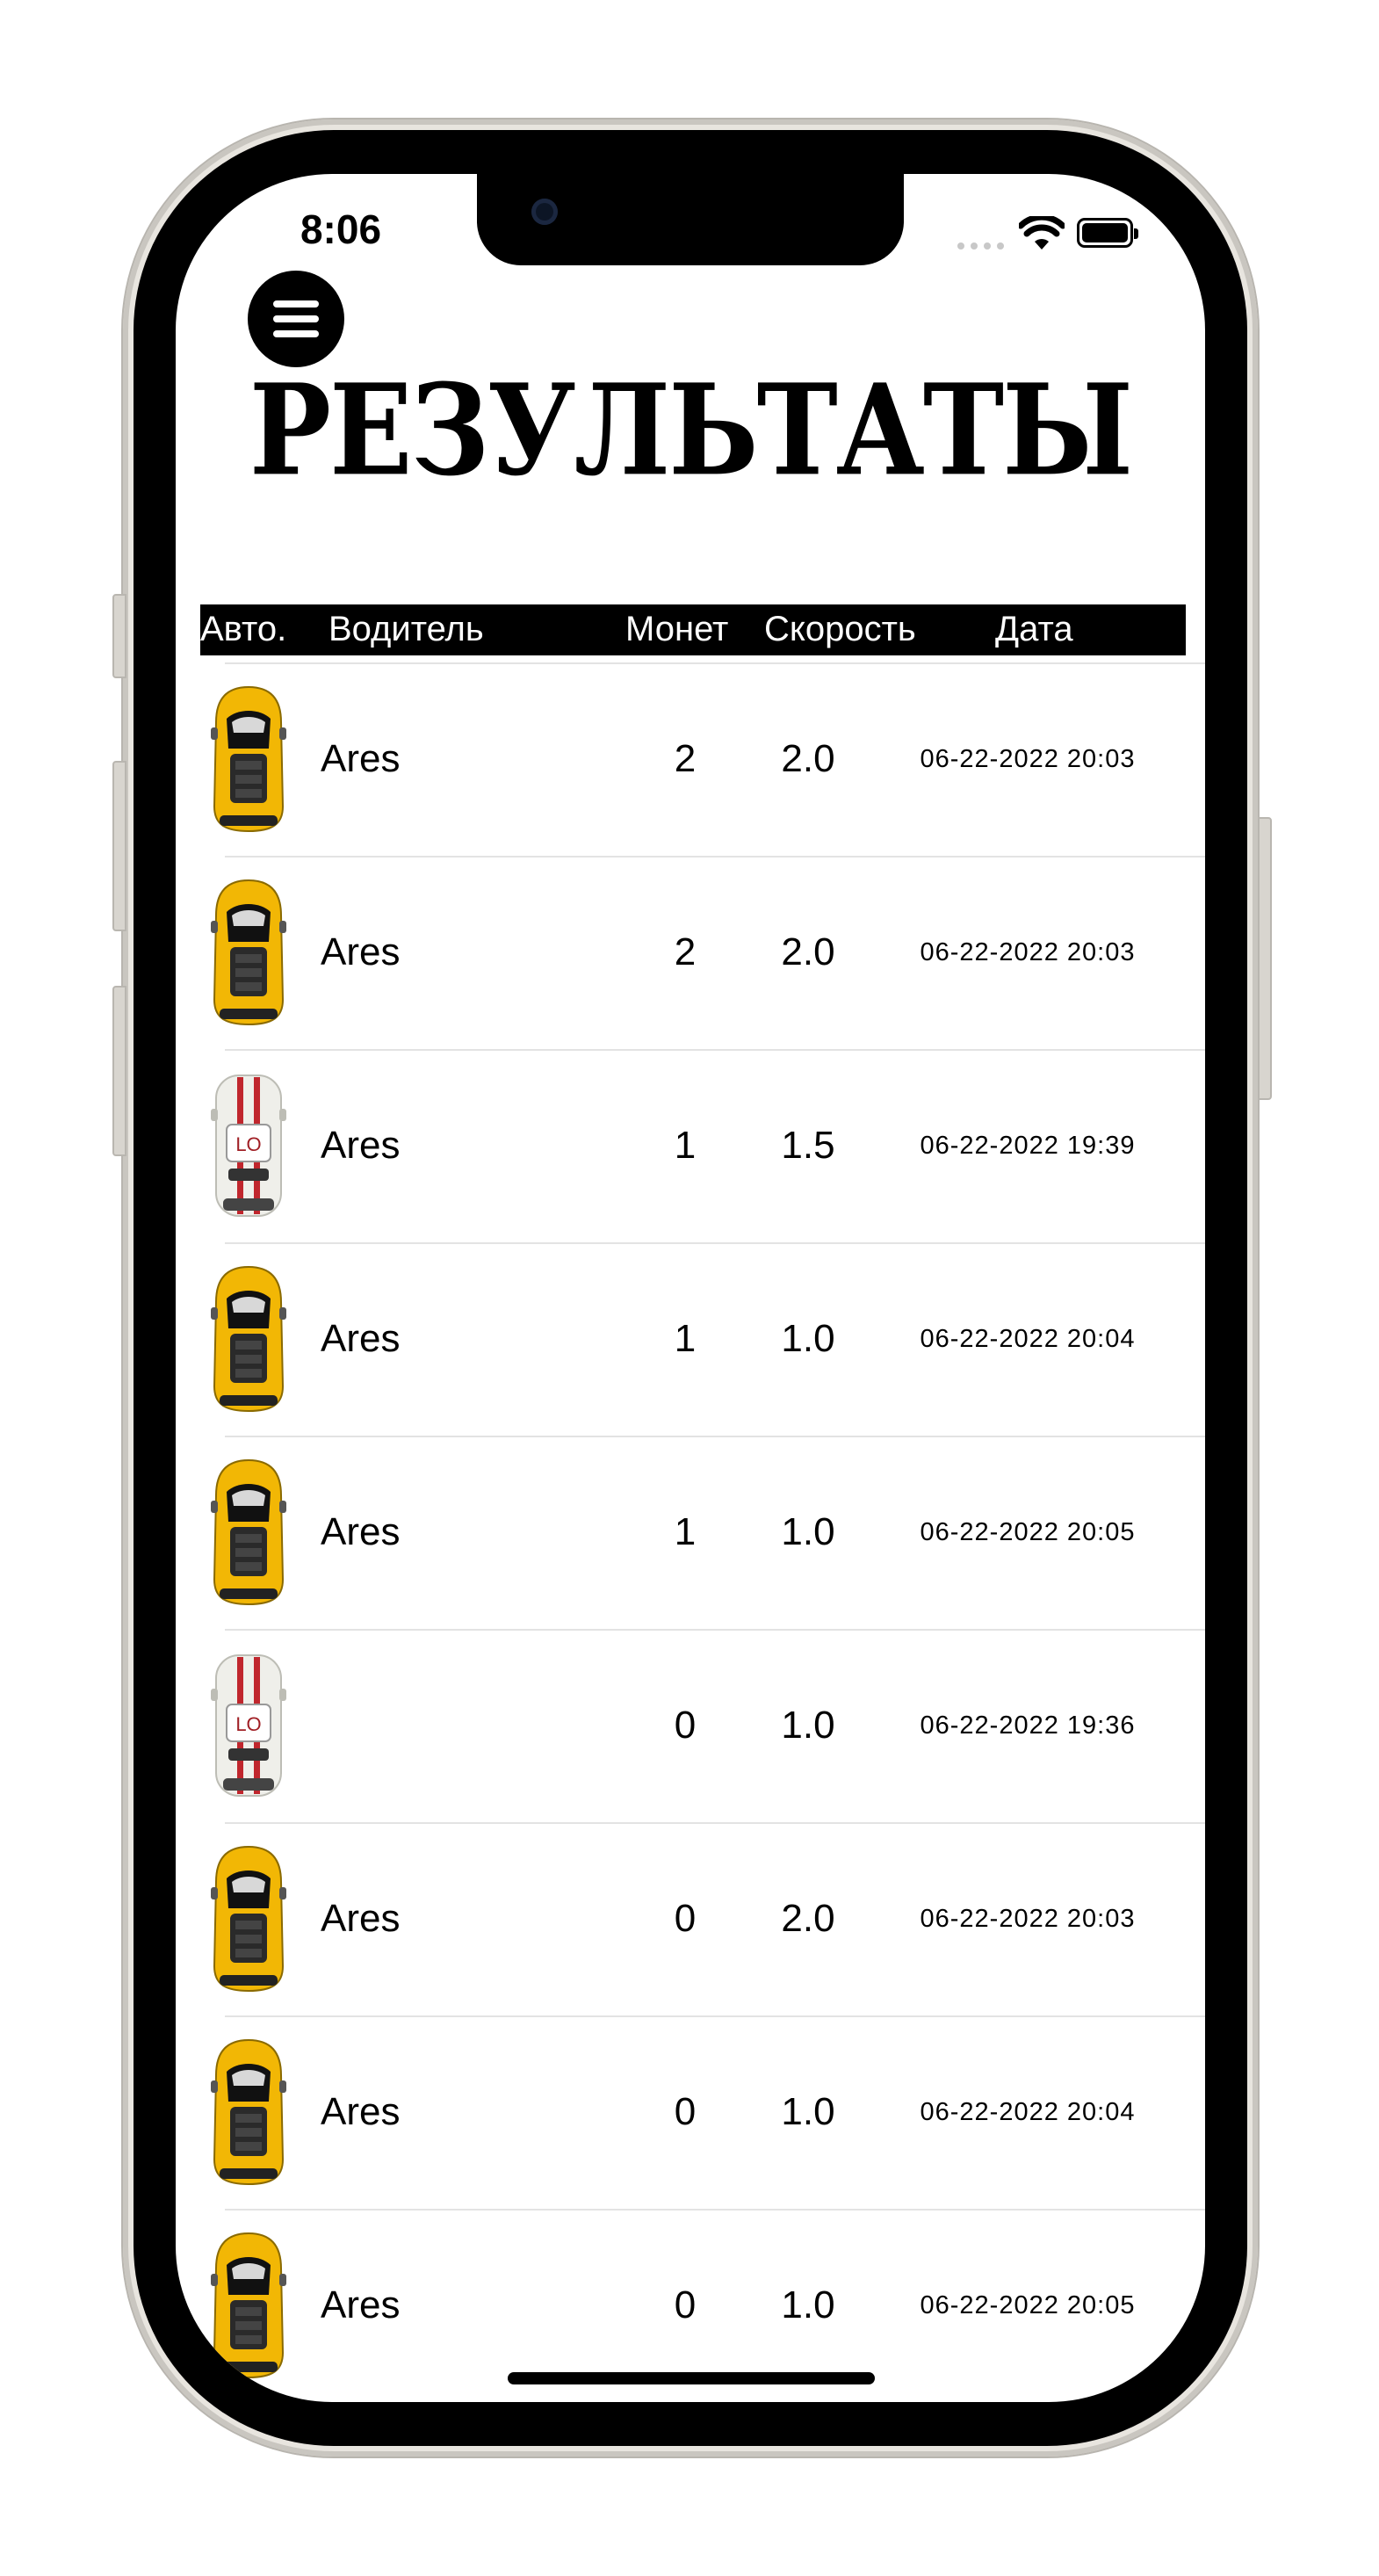  Describe the element at coordinates (407, 629) in the screenshot. I see `header-driver: Водитель` at that location.